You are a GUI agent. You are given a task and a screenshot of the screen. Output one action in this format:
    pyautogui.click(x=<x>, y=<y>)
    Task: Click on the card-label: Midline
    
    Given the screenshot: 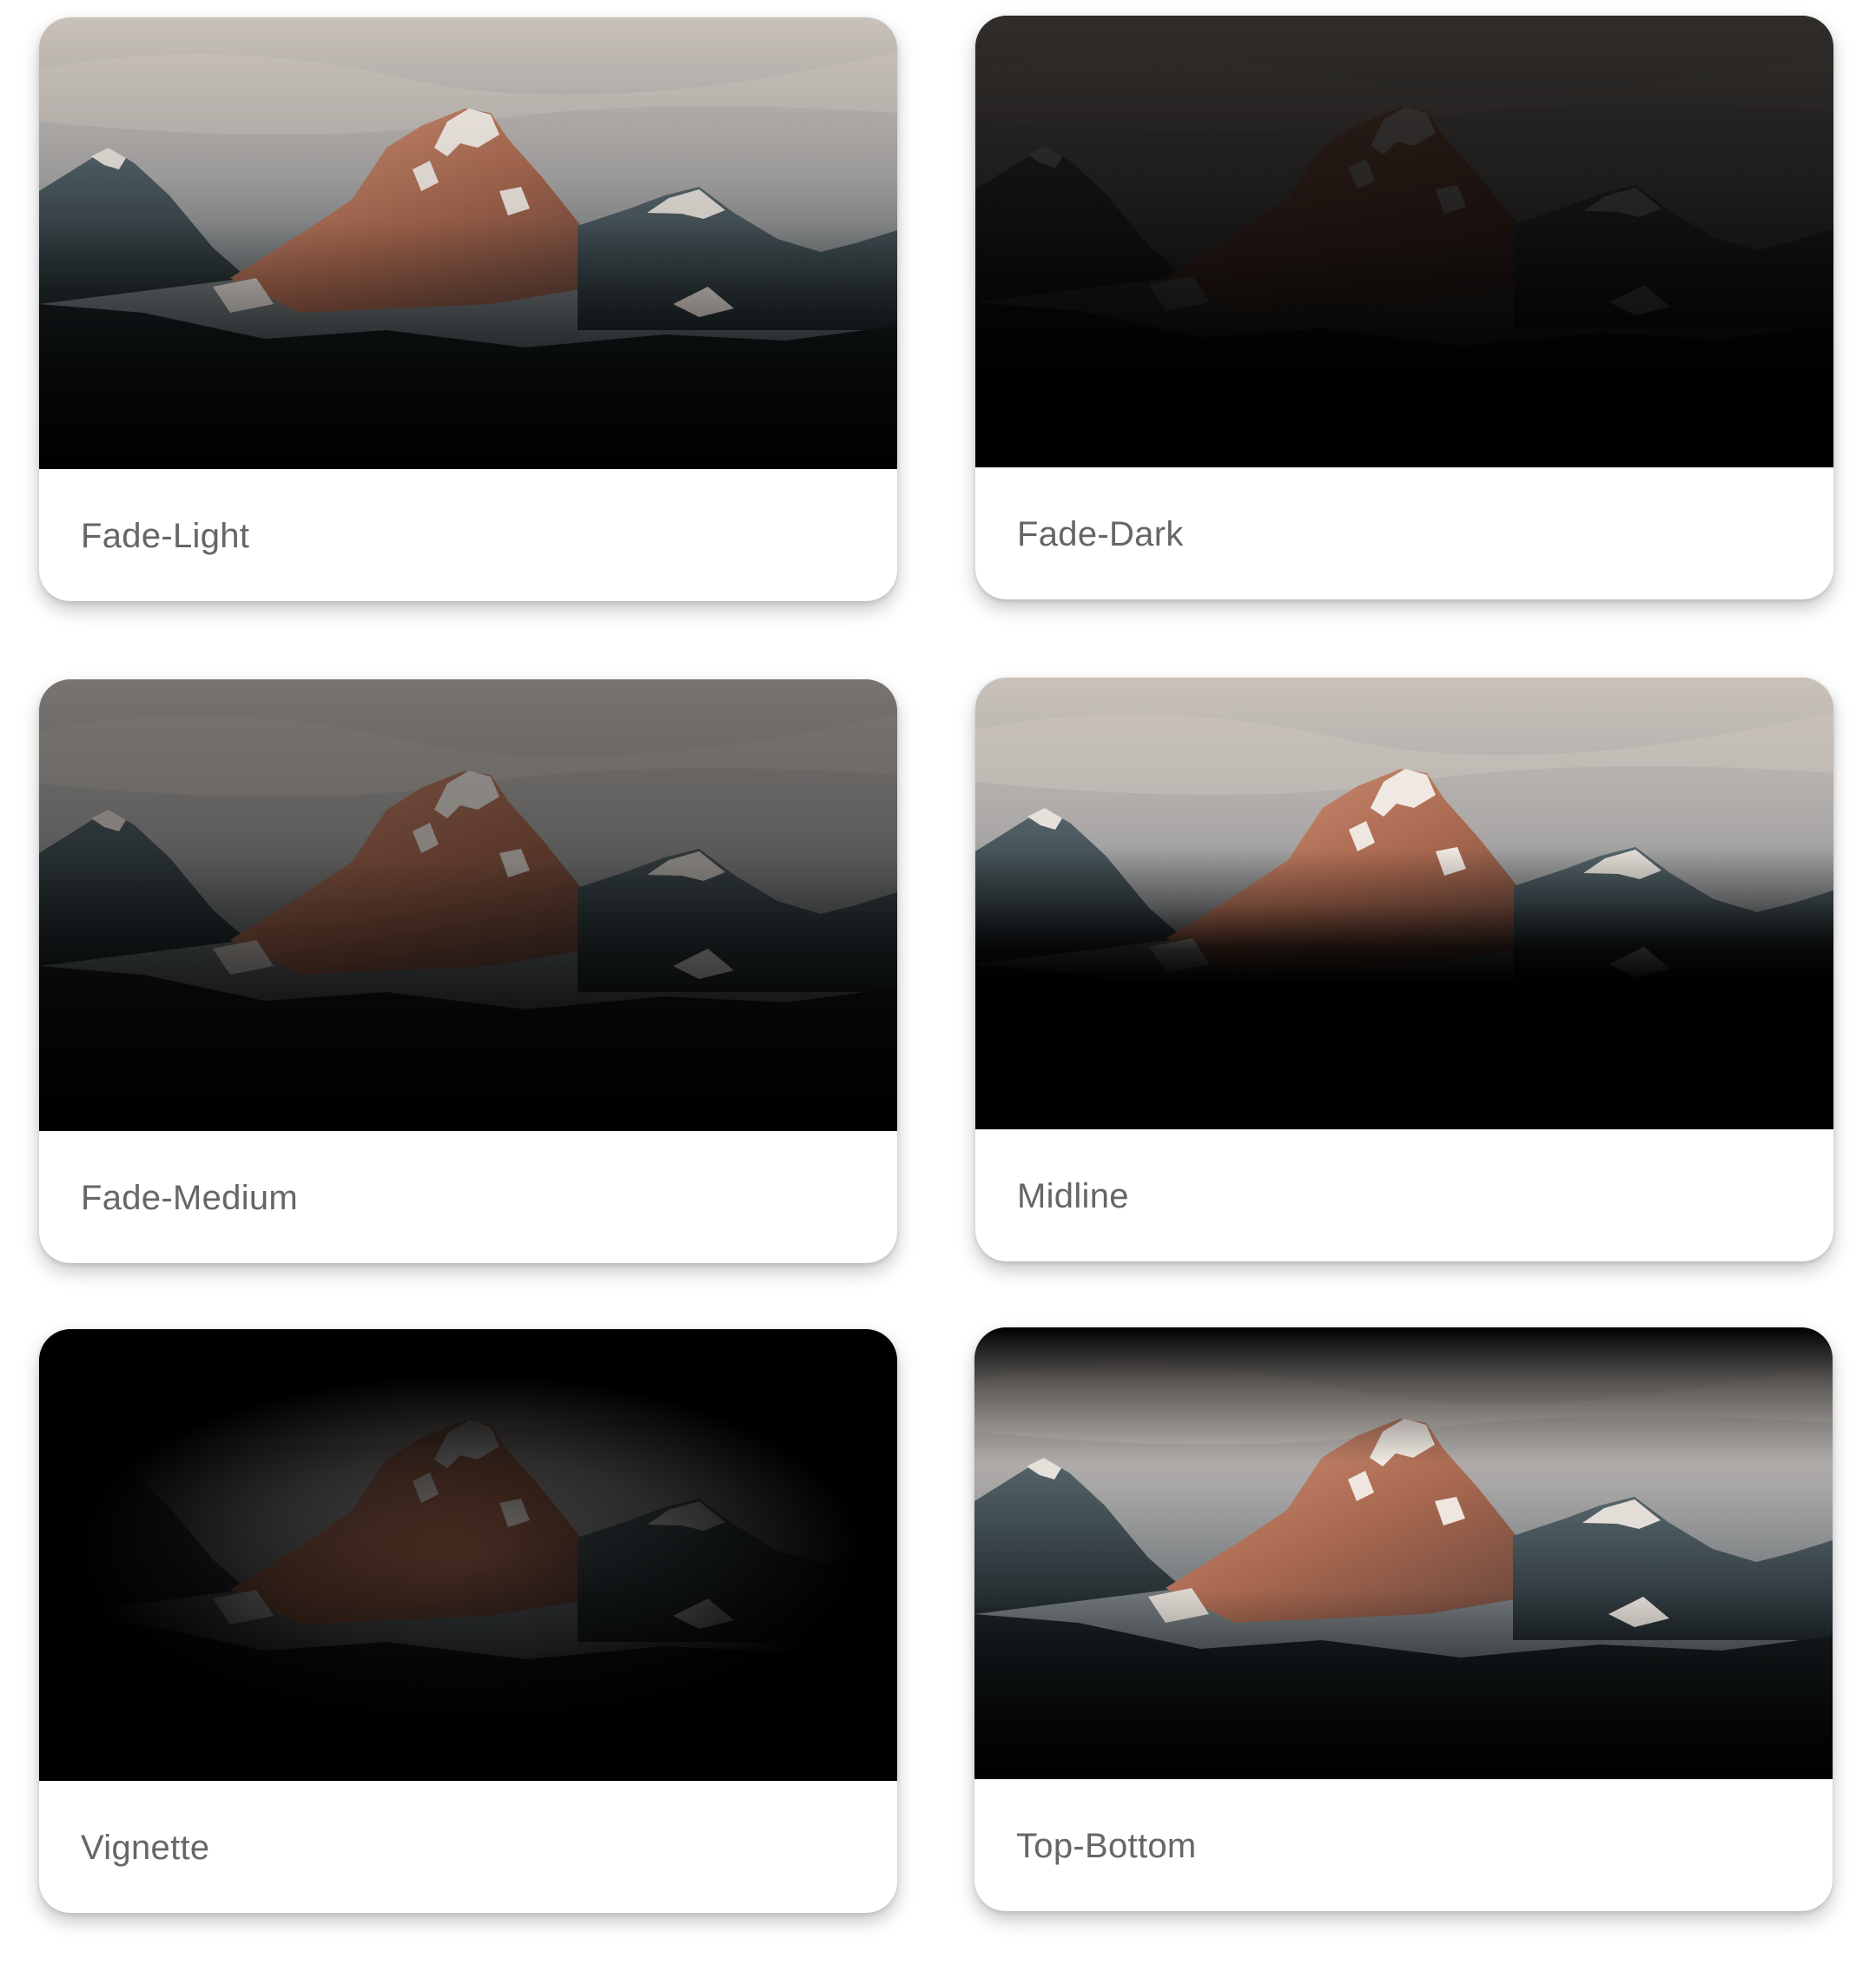 What is the action you would take?
    pyautogui.click(x=1073, y=1196)
    